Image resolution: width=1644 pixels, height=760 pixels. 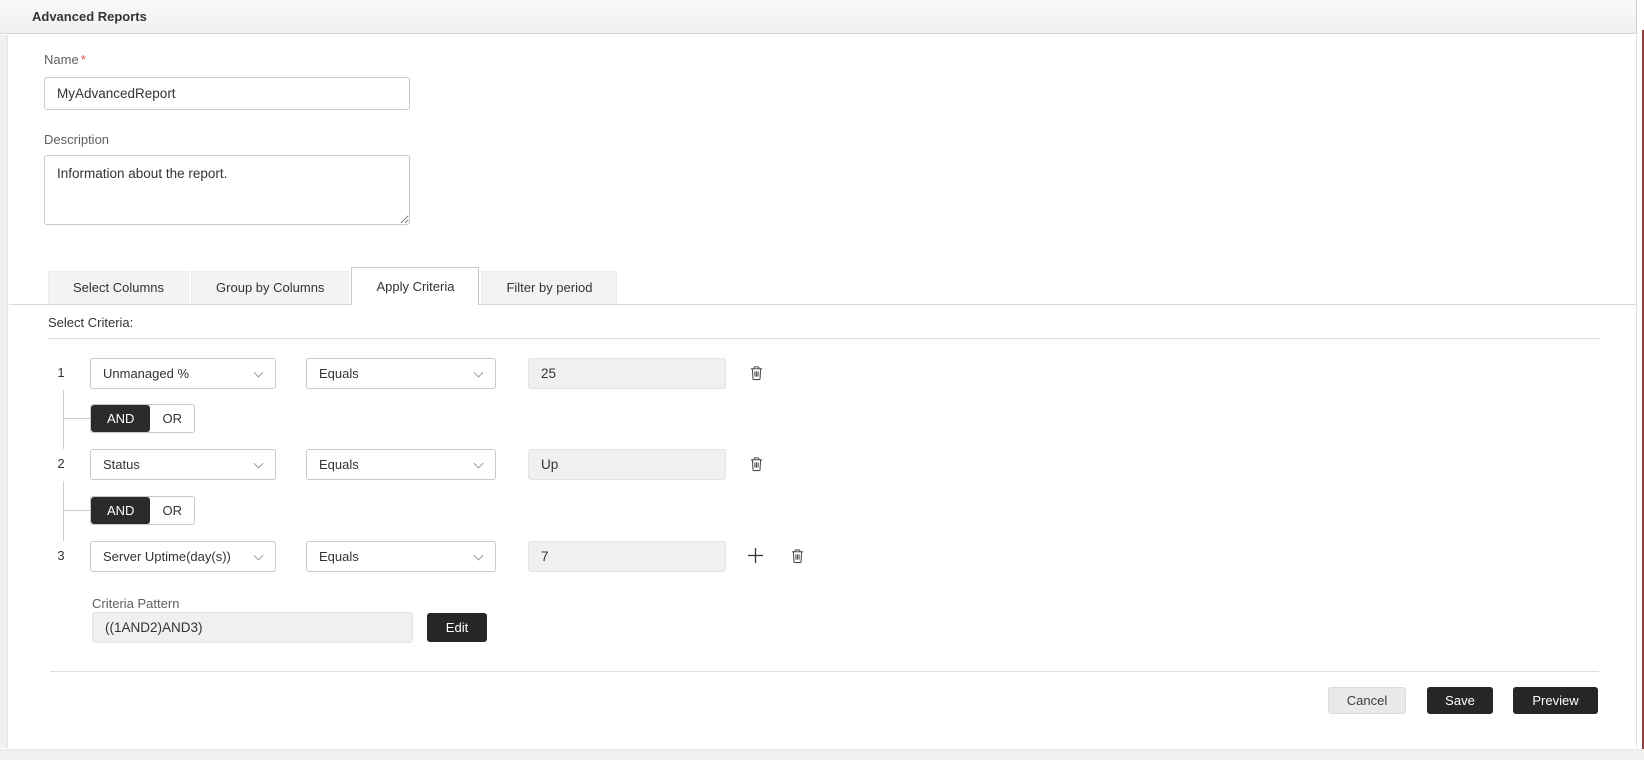 What do you see at coordinates (401, 464) in the screenshot?
I see `criteria-row-2-condition-select: Equals` at bounding box center [401, 464].